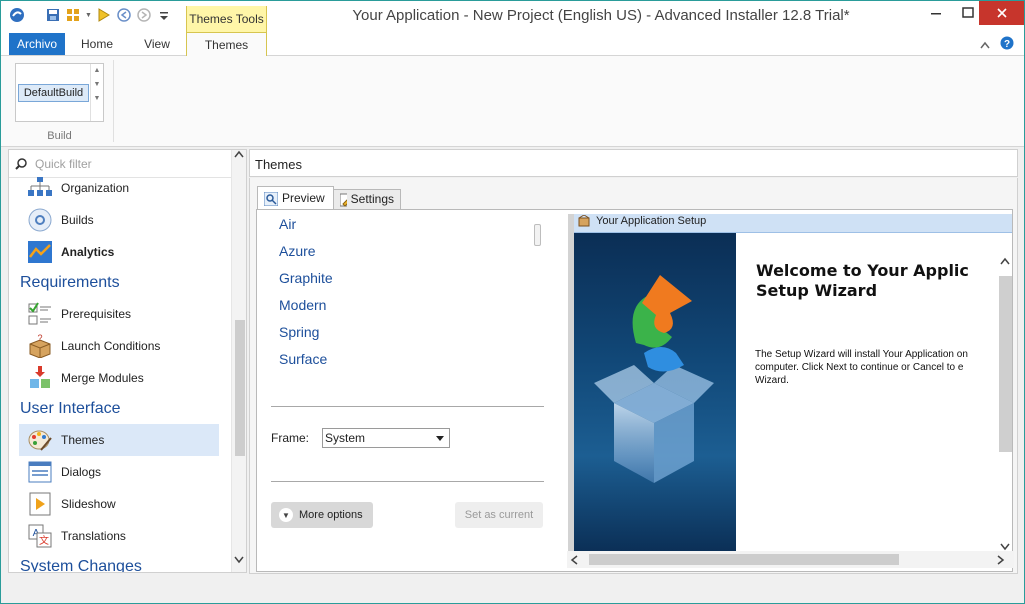 The height and width of the screenshot is (604, 1025). What do you see at coordinates (97, 44) in the screenshot?
I see `tab-home: Home` at bounding box center [97, 44].